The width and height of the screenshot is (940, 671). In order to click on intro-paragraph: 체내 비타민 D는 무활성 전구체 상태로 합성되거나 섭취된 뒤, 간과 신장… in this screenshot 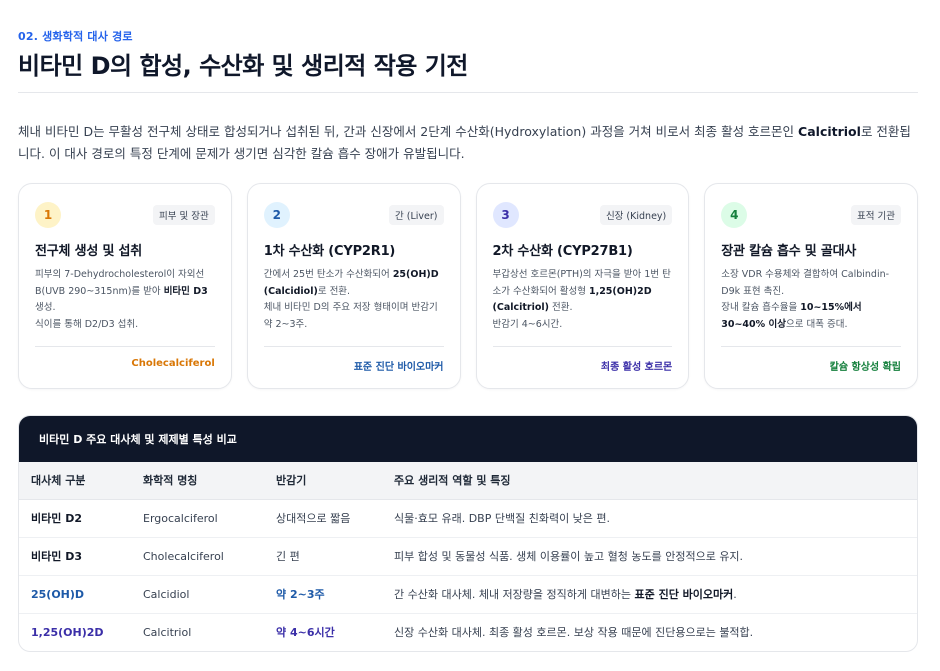, I will do `click(468, 143)`.